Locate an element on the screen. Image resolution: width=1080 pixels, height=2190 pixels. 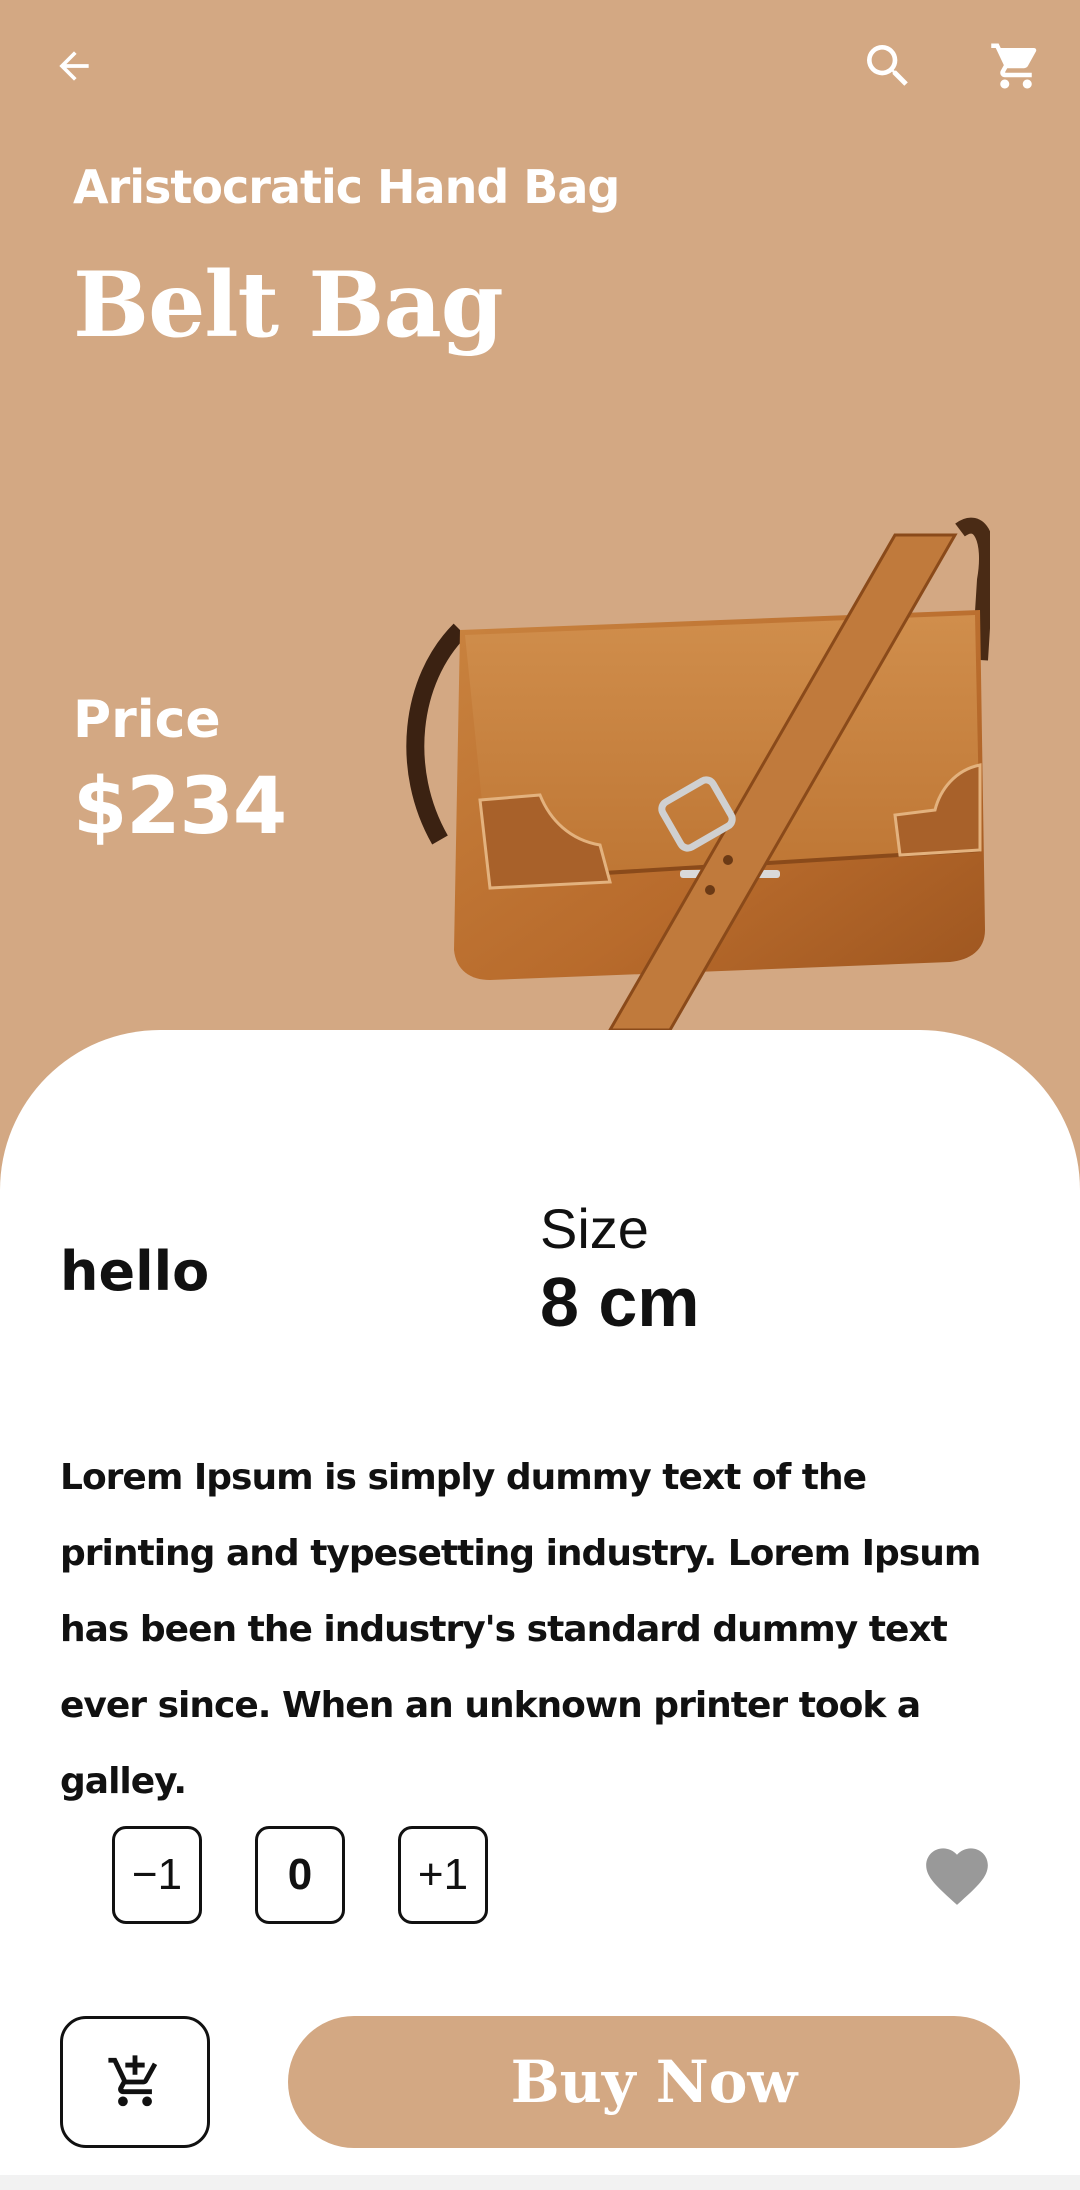
add-shopping-cart-icon is located at coordinates (133, 2081).